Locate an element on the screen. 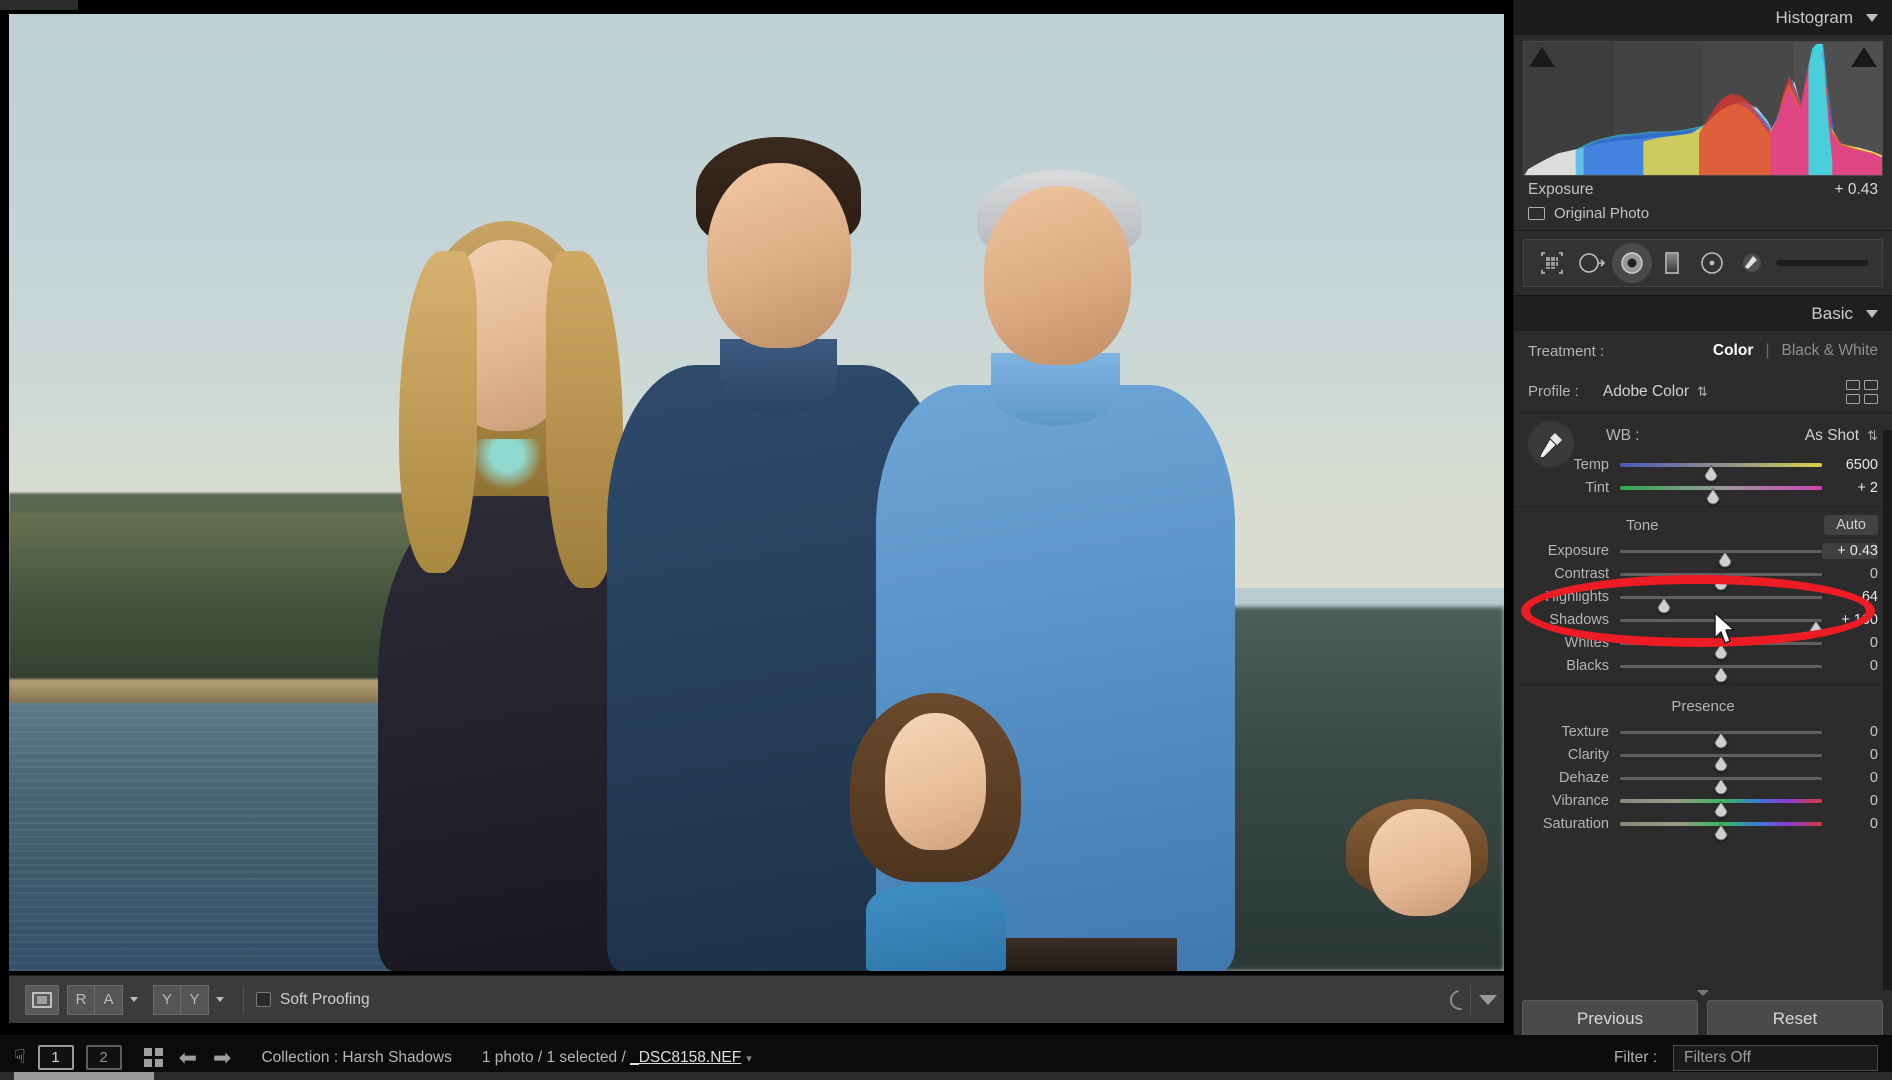 The height and width of the screenshot is (1080, 1892). slider-track-vibrance is located at coordinates (1721, 805).